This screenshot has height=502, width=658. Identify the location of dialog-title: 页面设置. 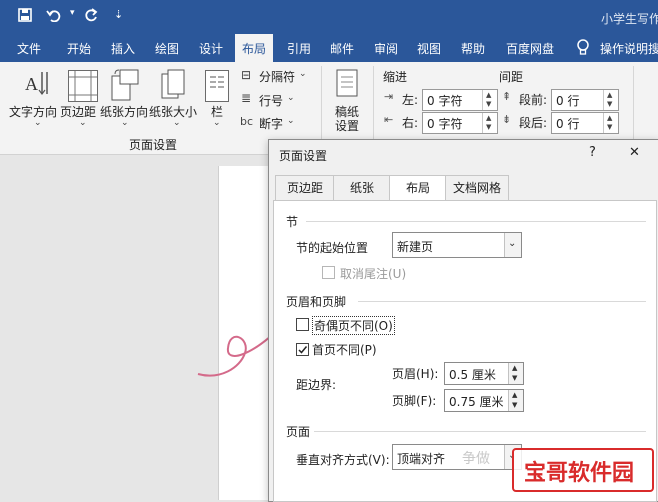
(303, 156).